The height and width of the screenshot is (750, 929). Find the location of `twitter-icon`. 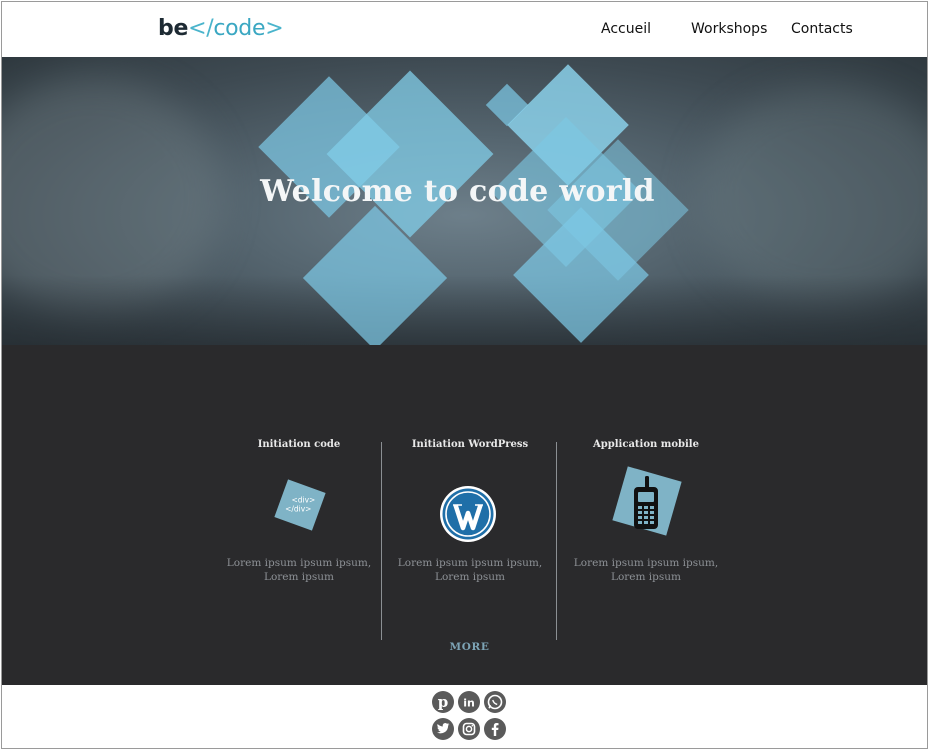

twitter-icon is located at coordinates (443, 729).